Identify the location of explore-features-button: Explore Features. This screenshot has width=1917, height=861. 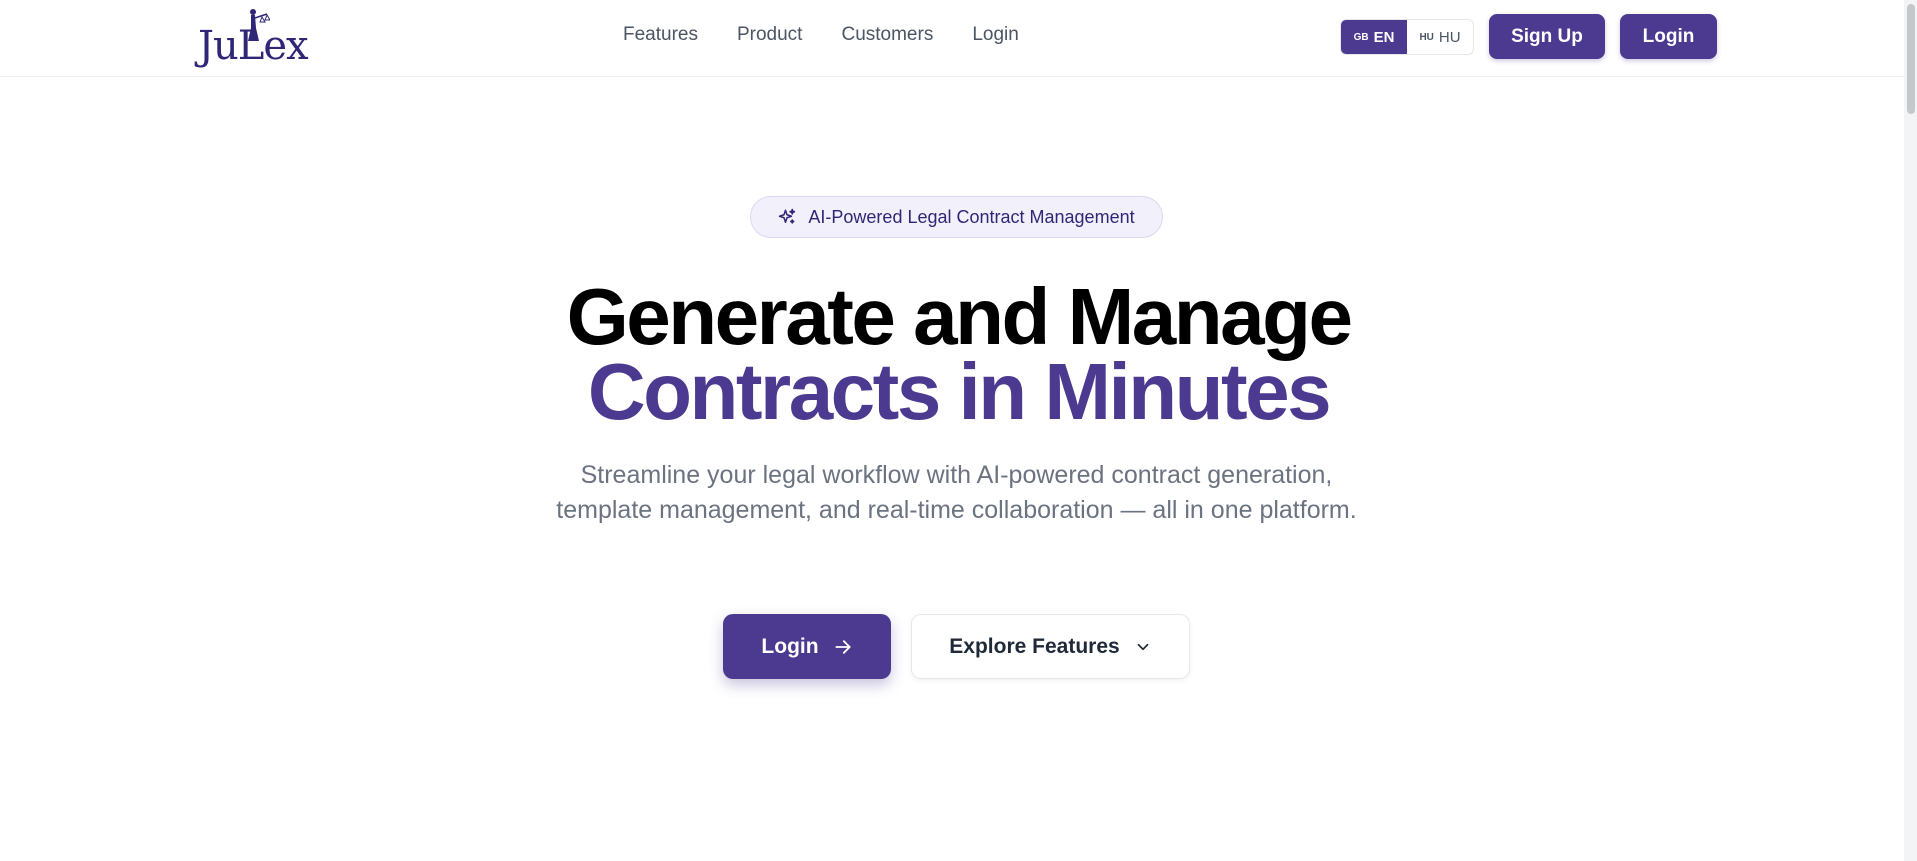
(1050, 646).